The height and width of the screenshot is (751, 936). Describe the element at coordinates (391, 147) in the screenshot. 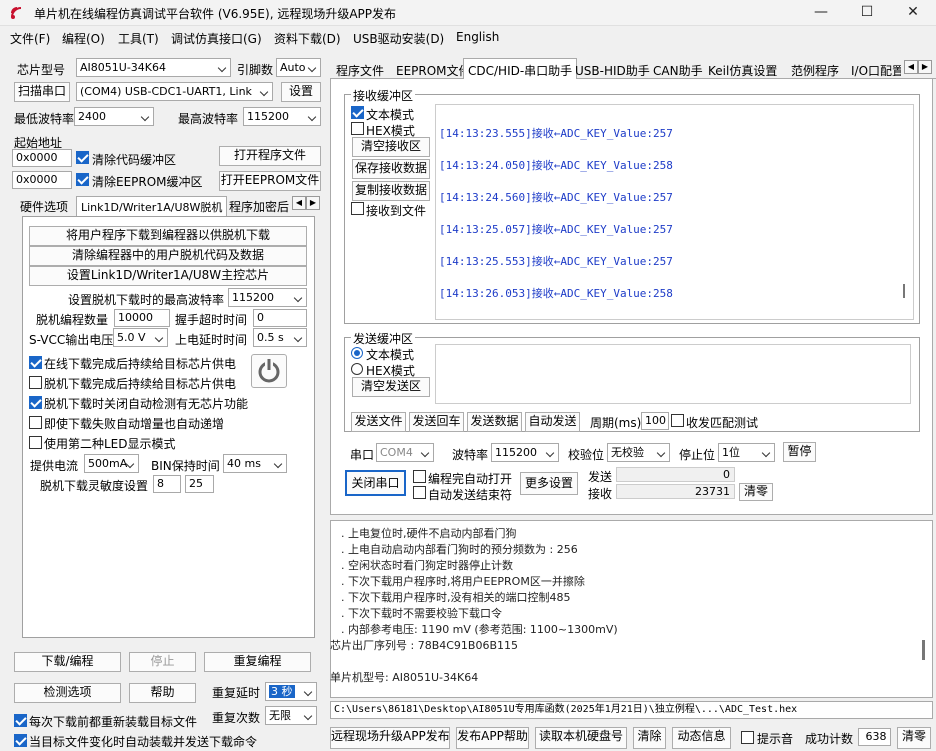

I see `clear-recv-button: 清空接收区` at that location.